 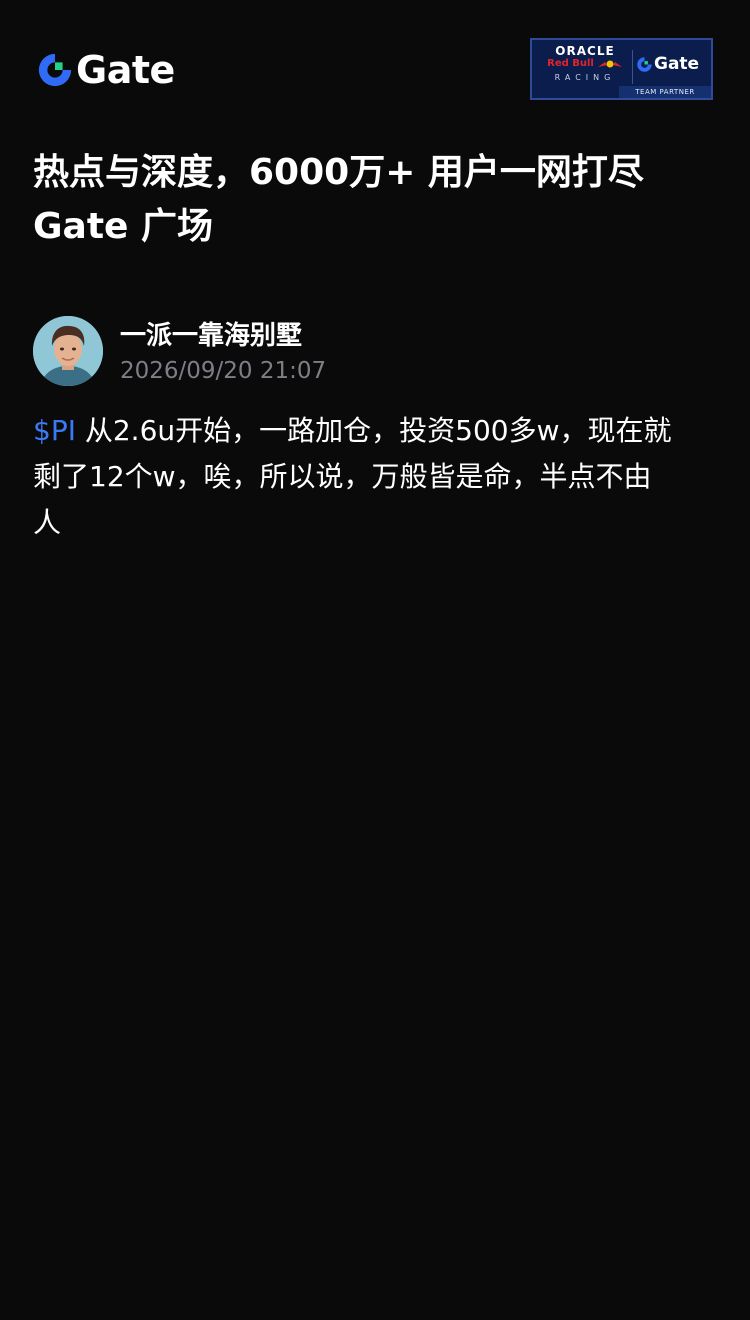 I want to click on page-headline: 热点与深度，6000万+ 用户一网打尽 Gate 广场, so click(x=378, y=200).